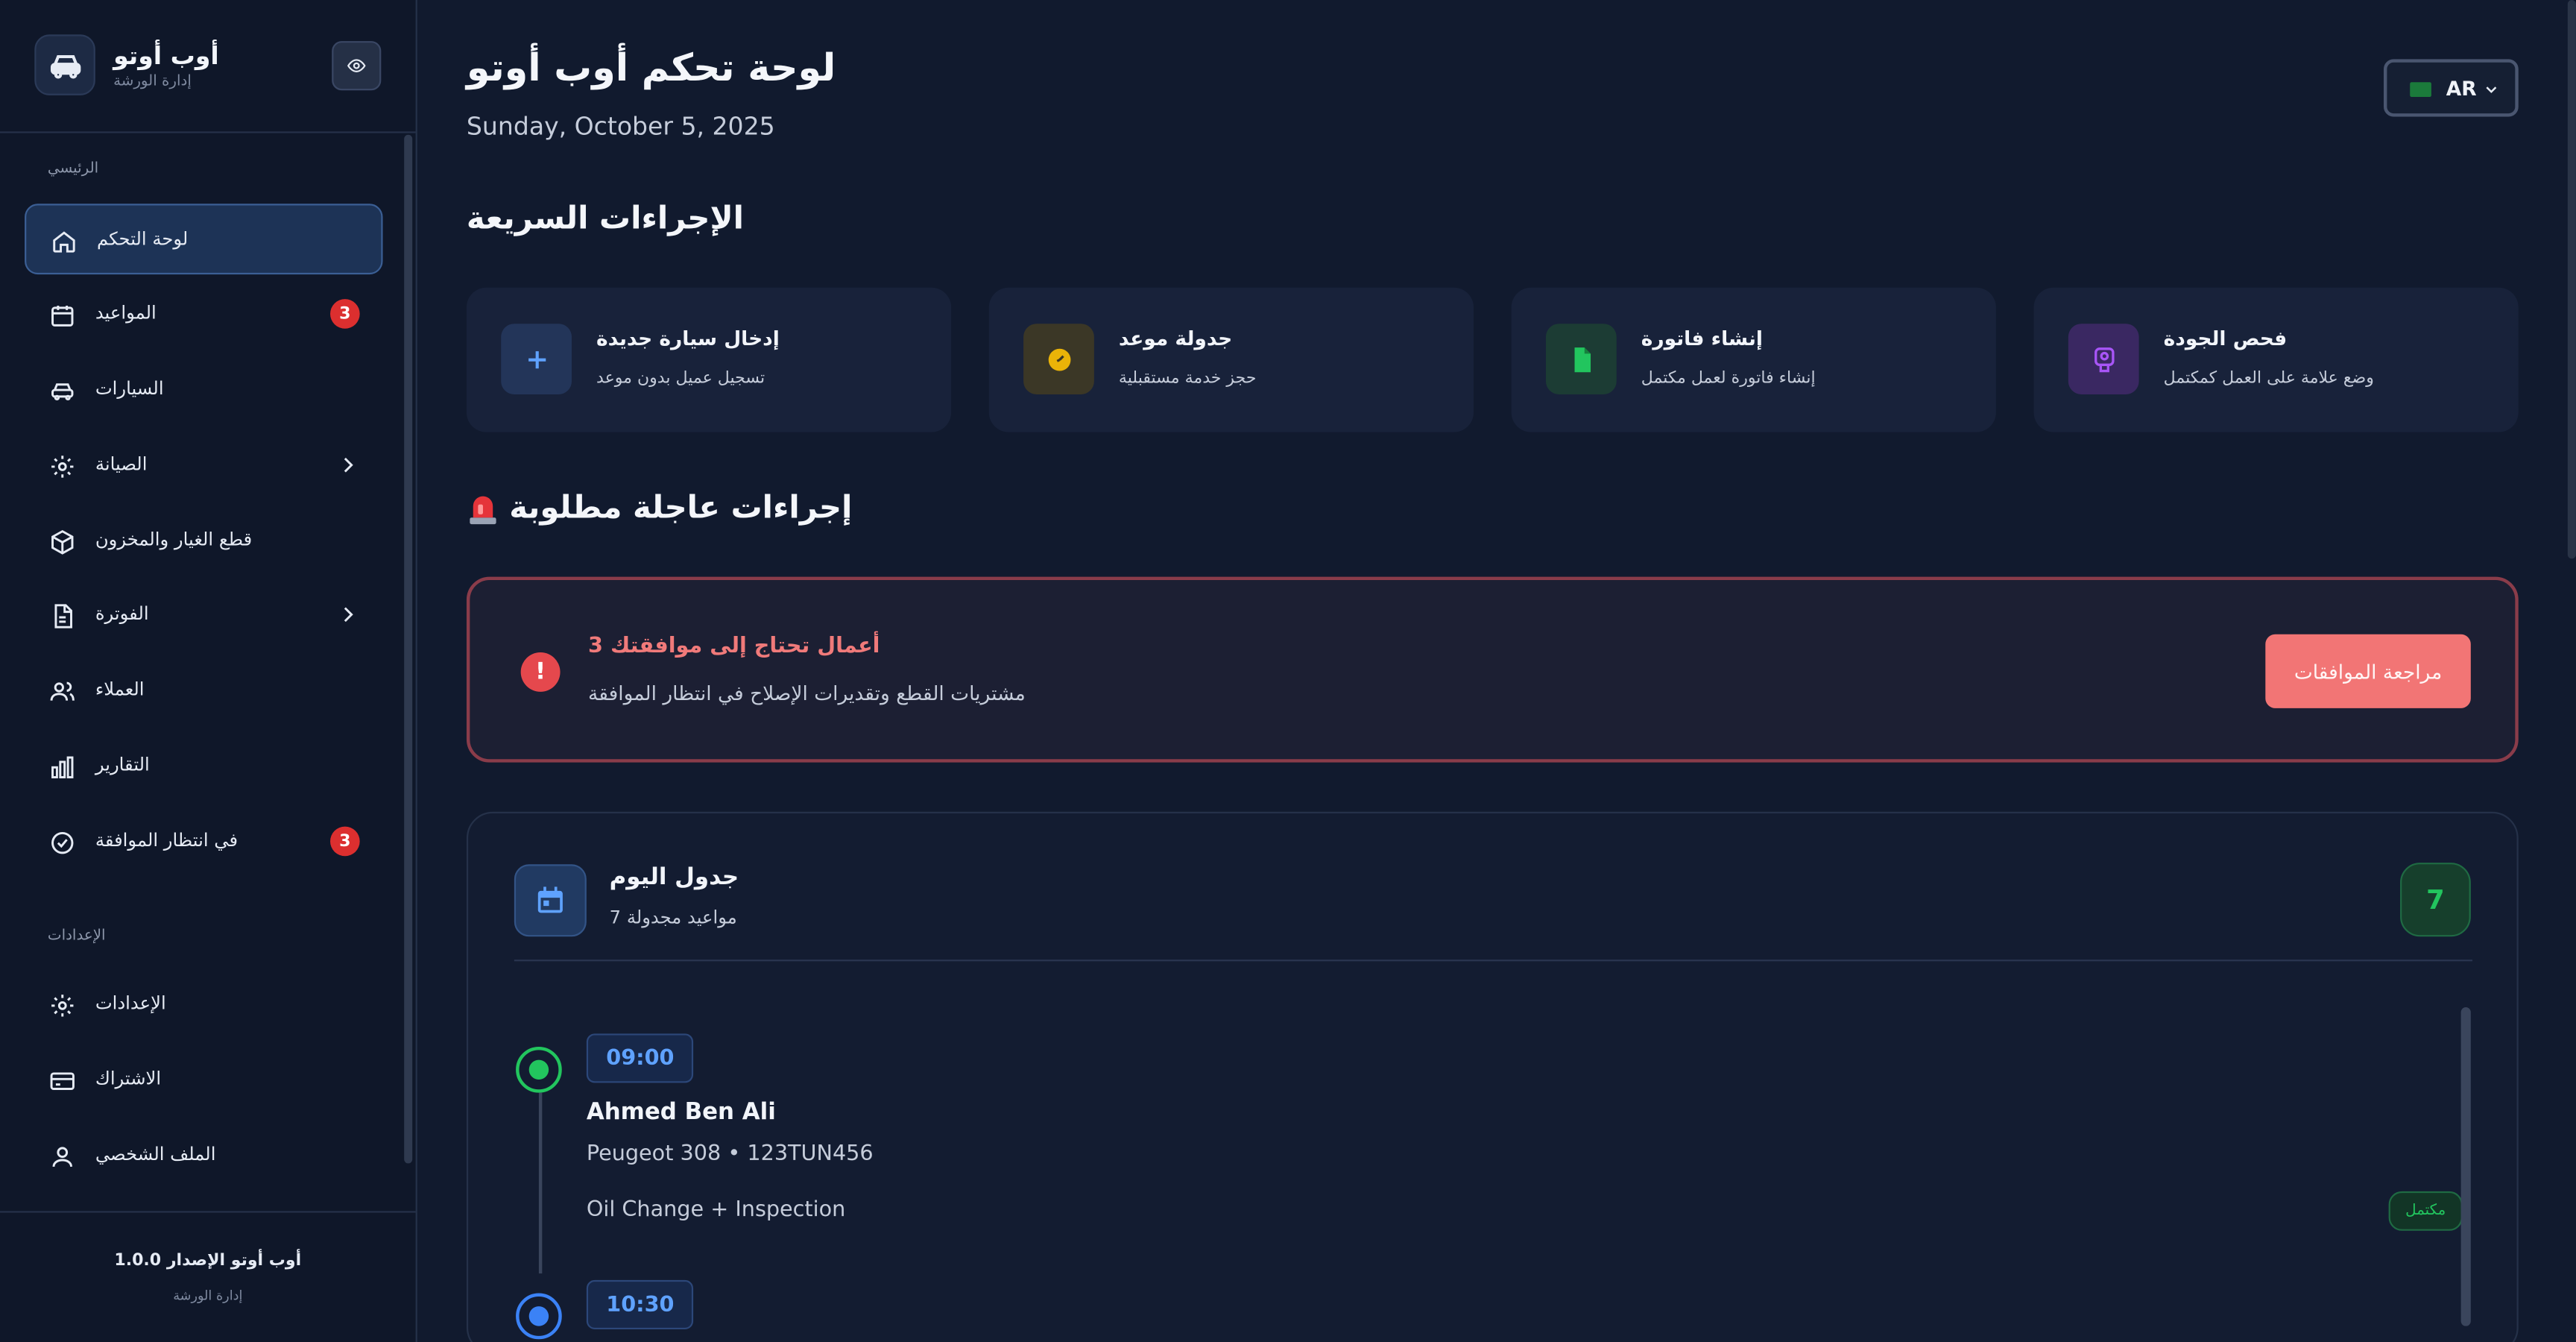 The image size is (2576, 1342). I want to click on appointment-service: Oil Change + Inspection, so click(716, 1210).